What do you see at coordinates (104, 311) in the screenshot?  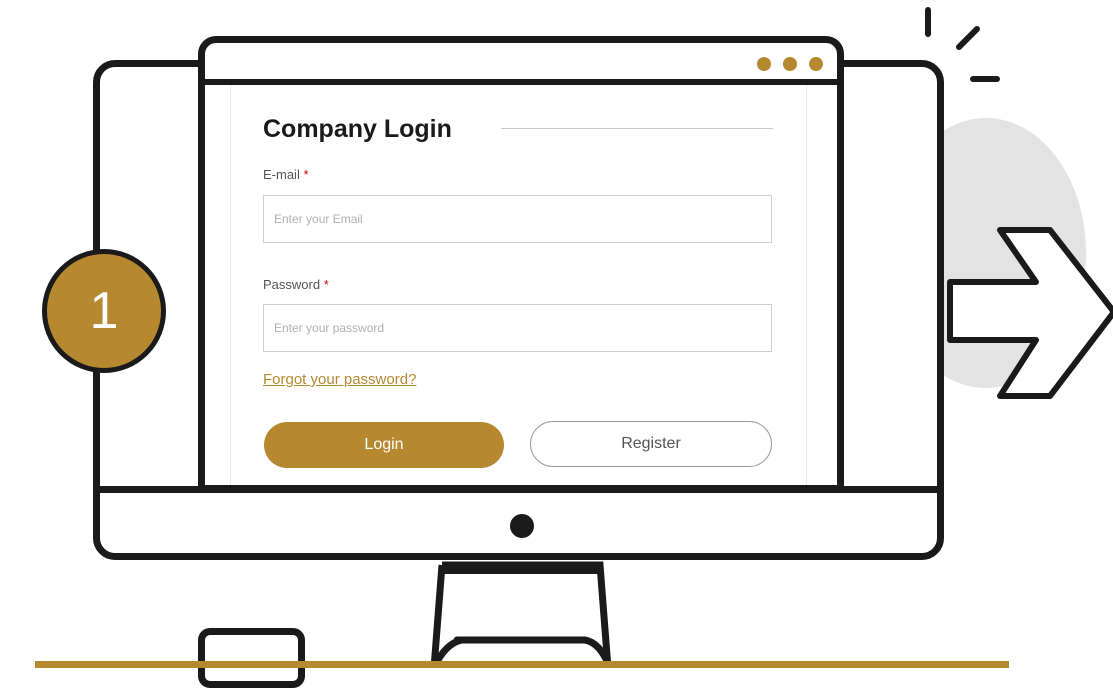 I see `step-number-badge: 1` at bounding box center [104, 311].